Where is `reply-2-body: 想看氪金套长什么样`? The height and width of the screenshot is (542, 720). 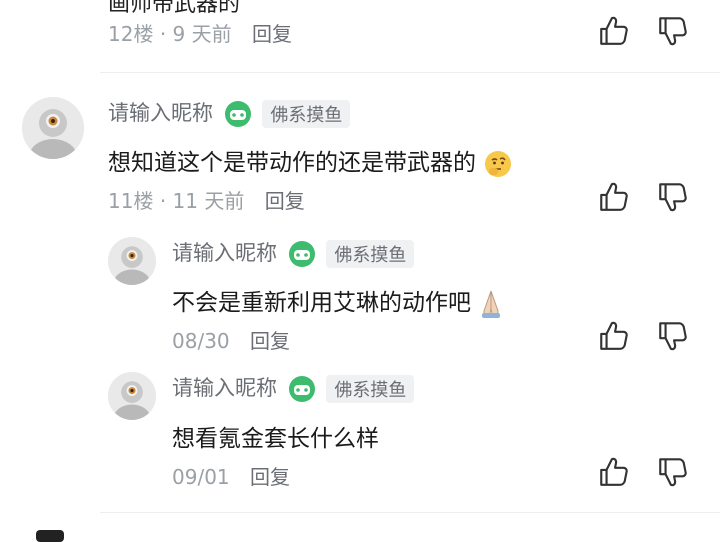 reply-2-body: 想看氪金套长什么样 is located at coordinates (275, 436).